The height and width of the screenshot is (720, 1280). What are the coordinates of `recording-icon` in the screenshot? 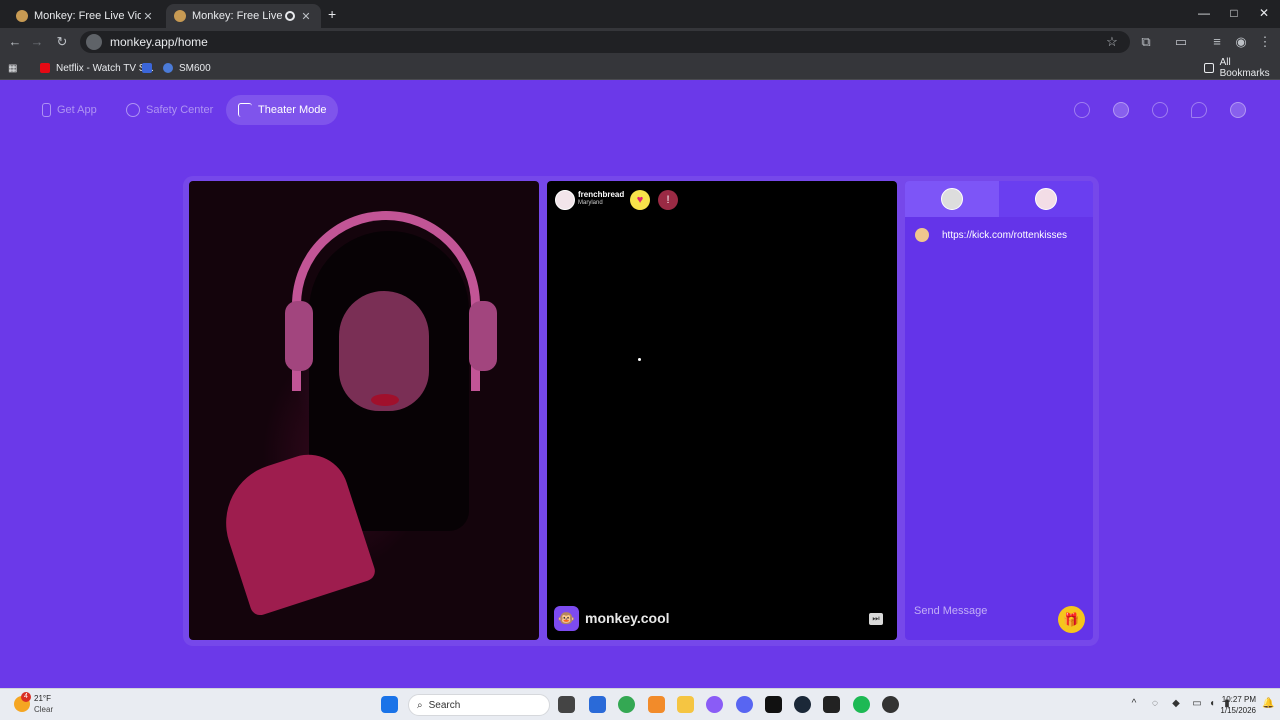 It's located at (290, 16).